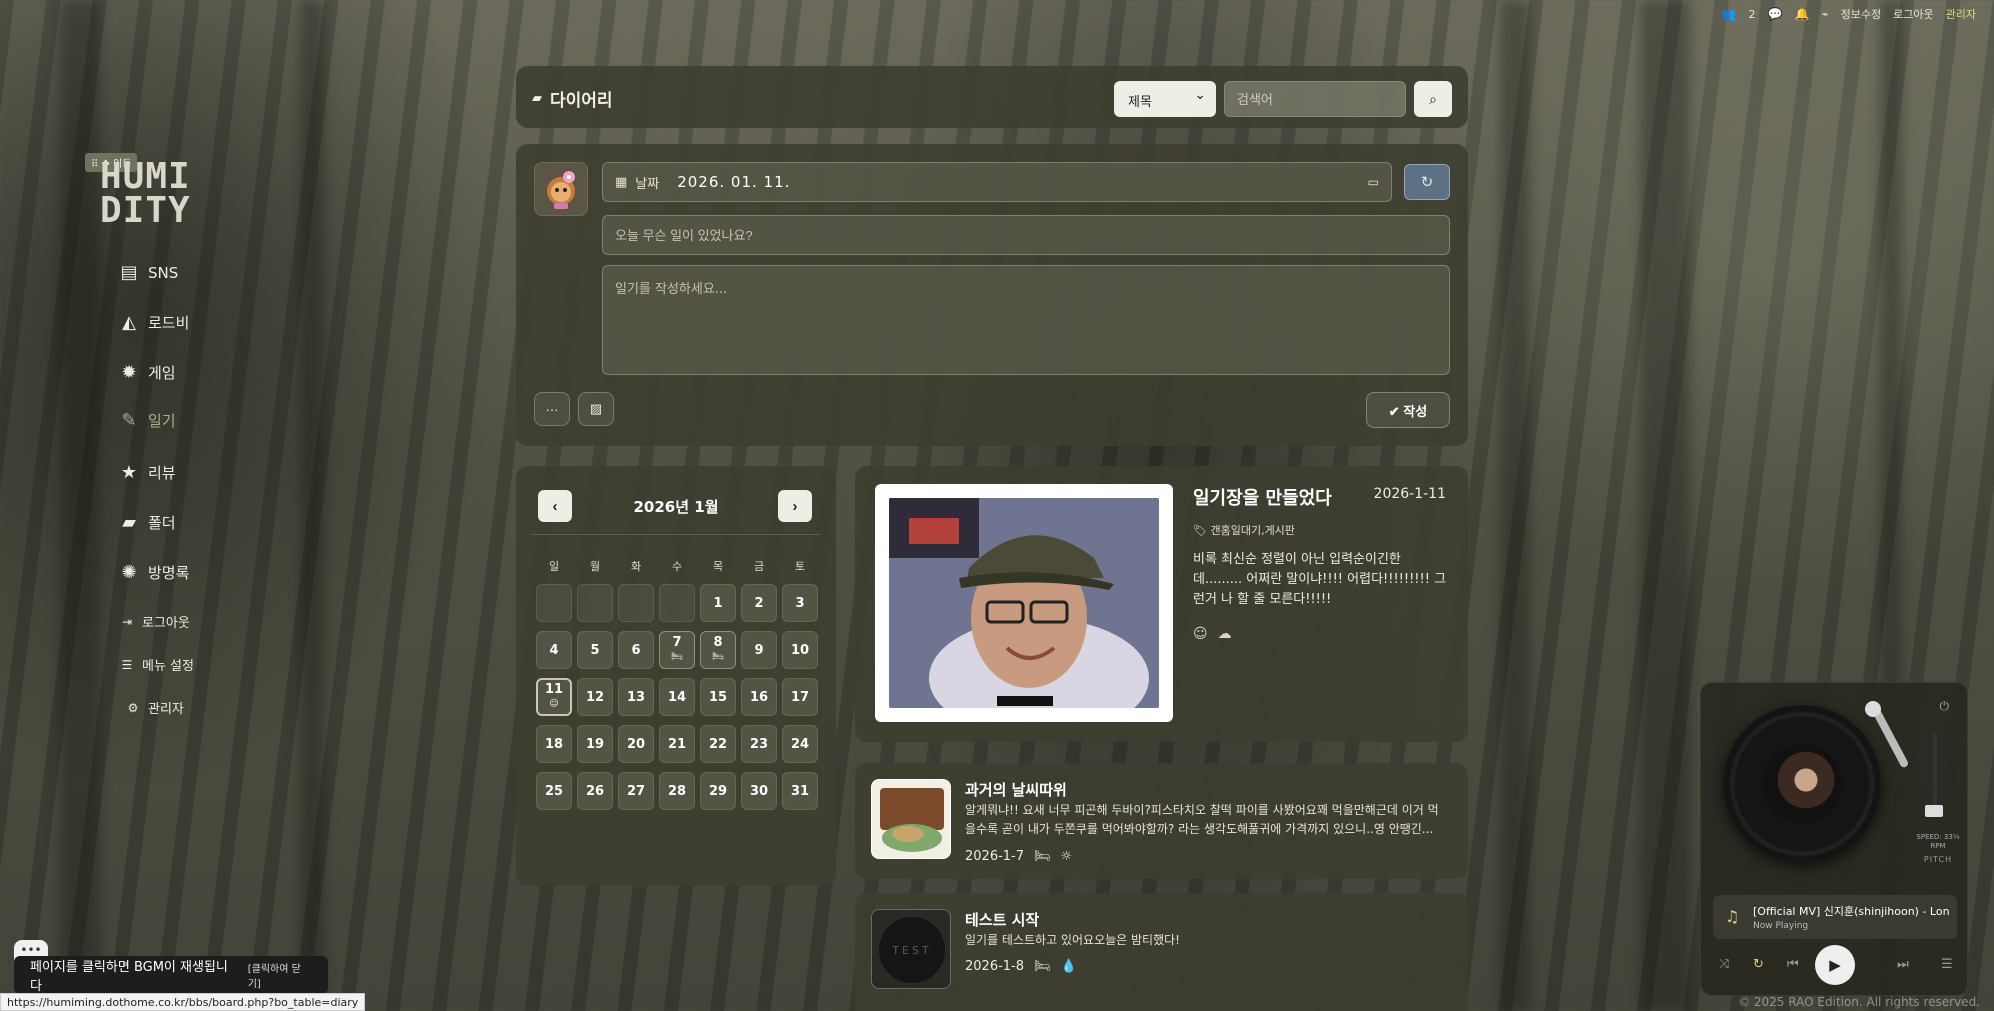 This screenshot has width=1994, height=1011. Describe the element at coordinates (554, 650) in the screenshot. I see `calendar-day: 4` at that location.